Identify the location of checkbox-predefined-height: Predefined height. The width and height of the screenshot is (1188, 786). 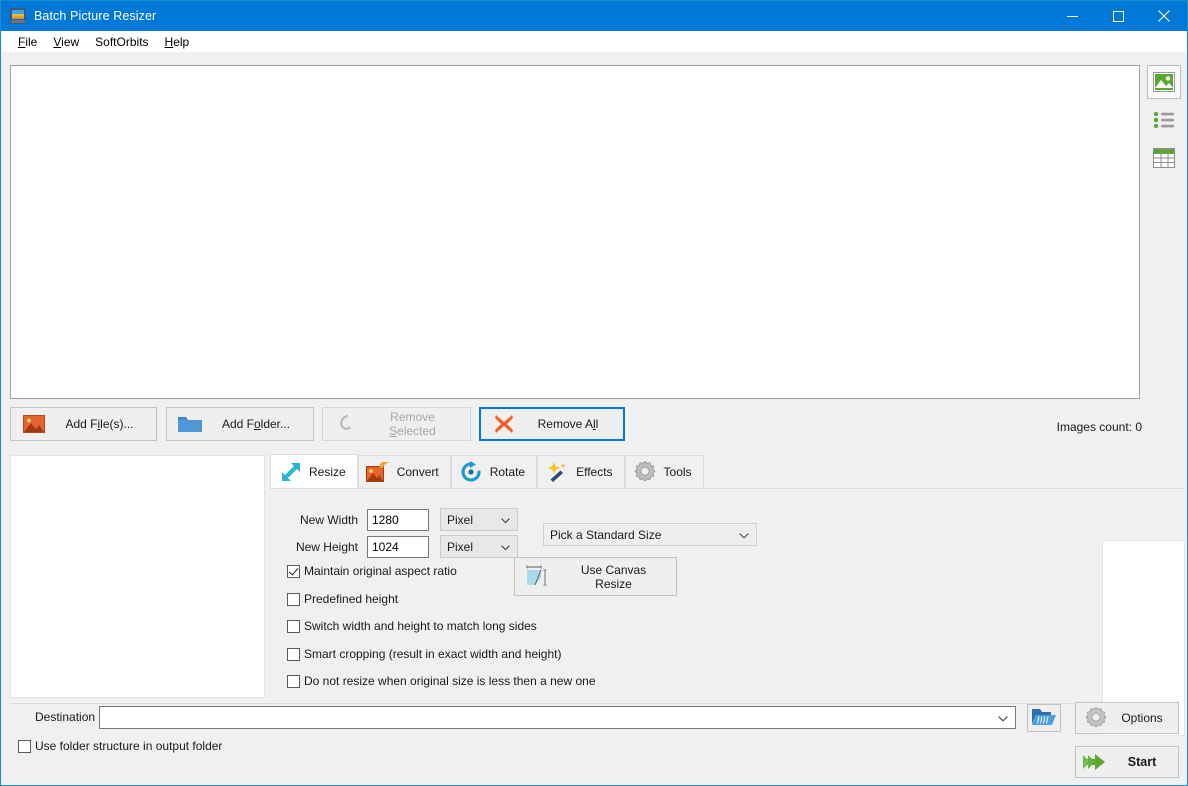
(342, 599).